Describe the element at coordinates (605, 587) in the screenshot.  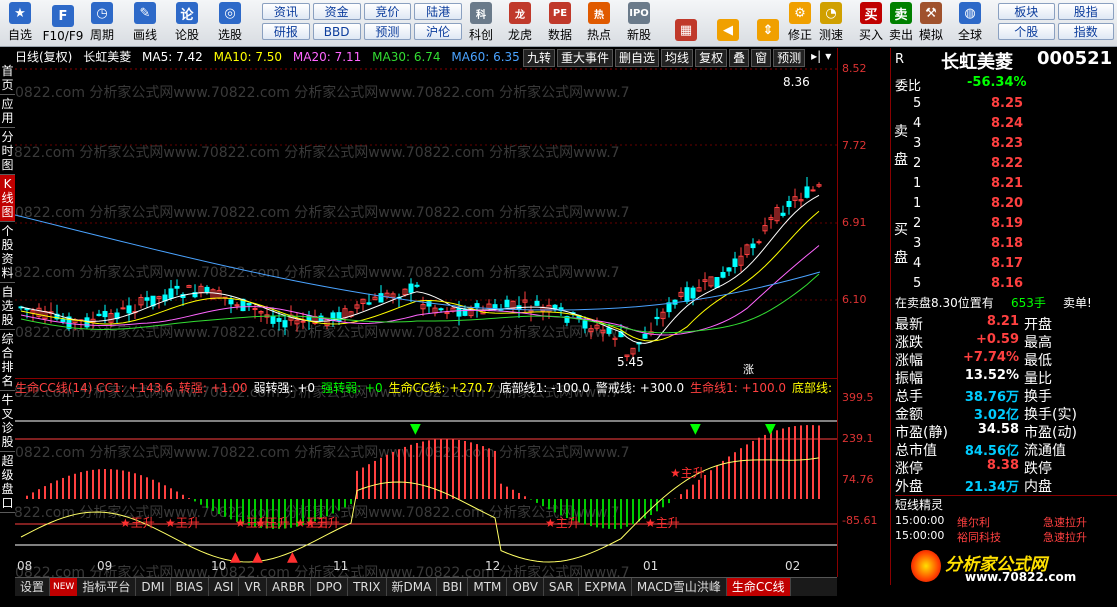
I see `bottom-tab: EXPMA` at that location.